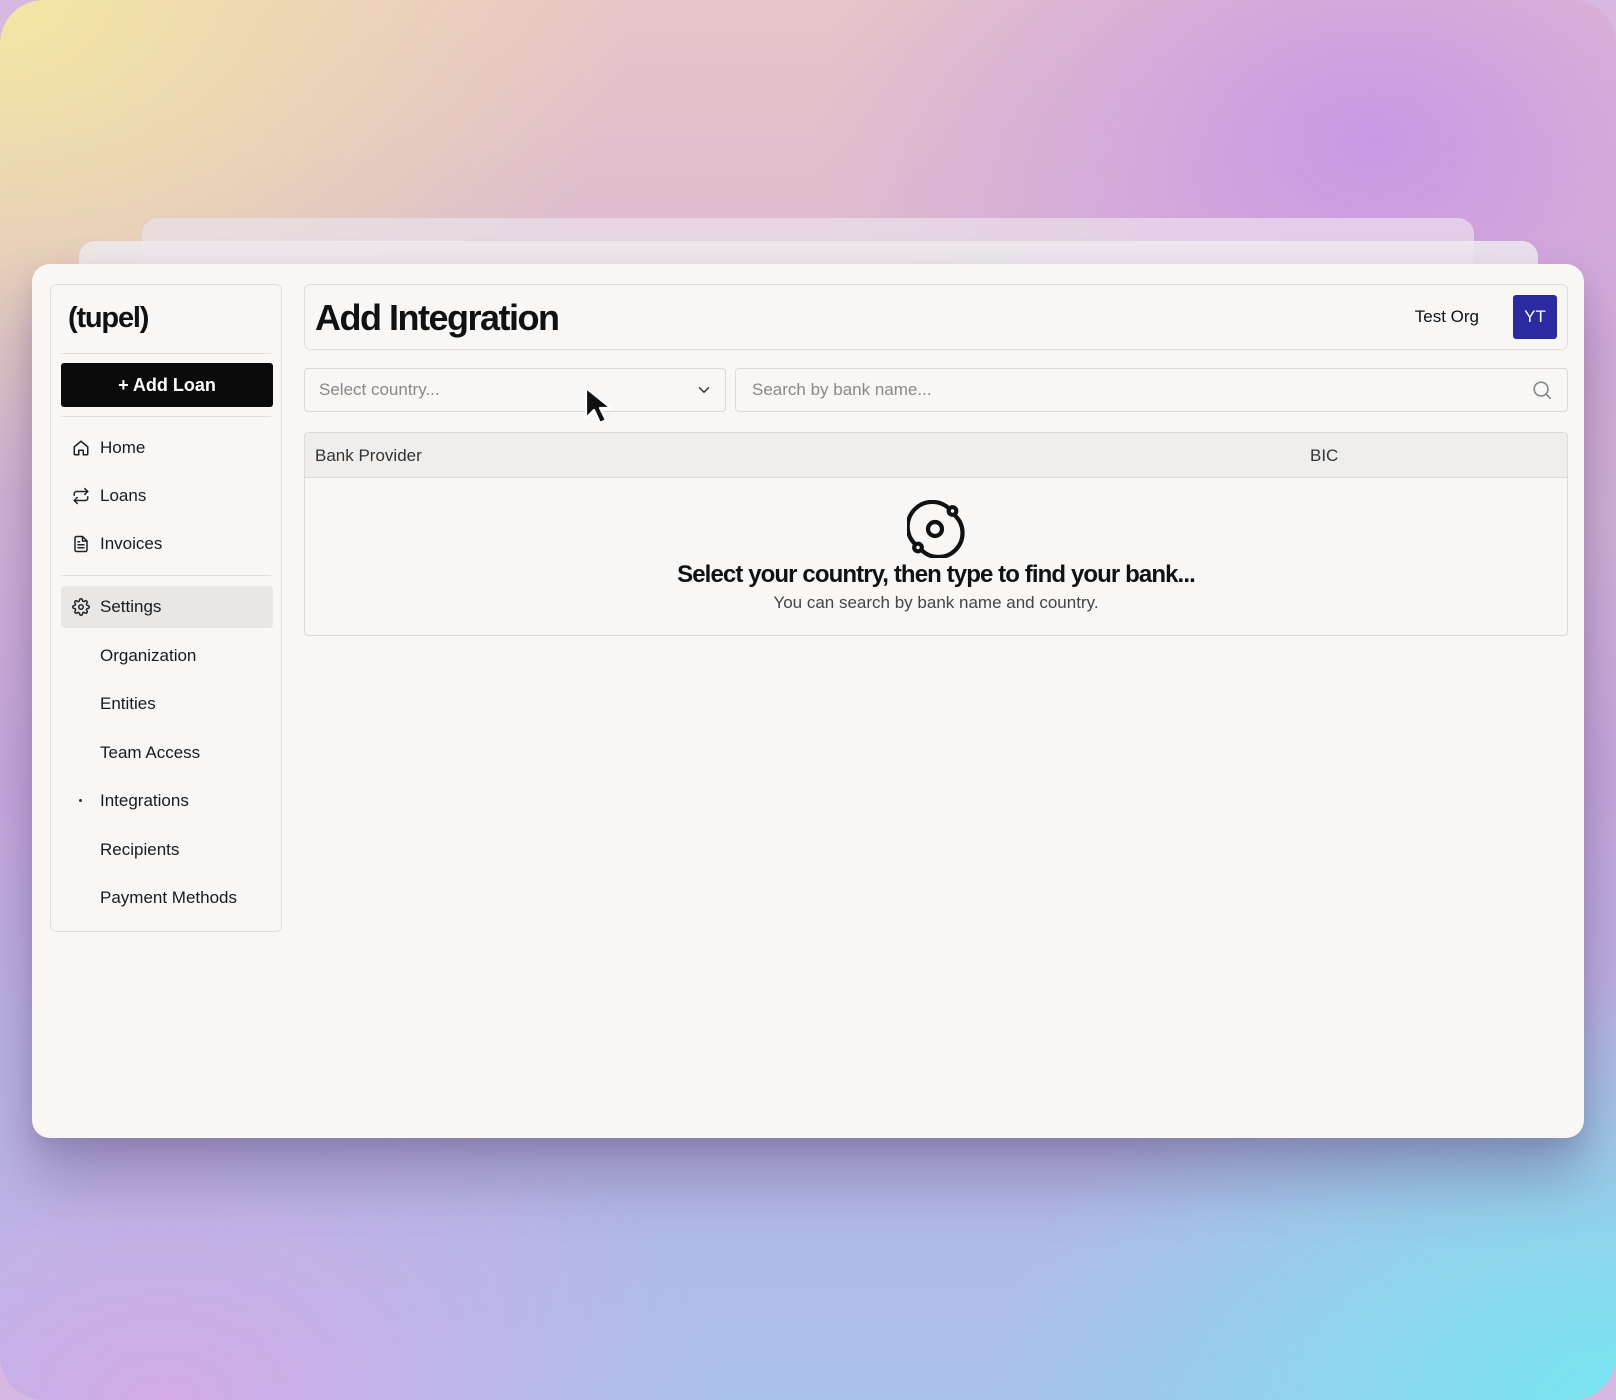 The height and width of the screenshot is (1400, 1616). What do you see at coordinates (81, 496) in the screenshot?
I see `arrows-icon` at bounding box center [81, 496].